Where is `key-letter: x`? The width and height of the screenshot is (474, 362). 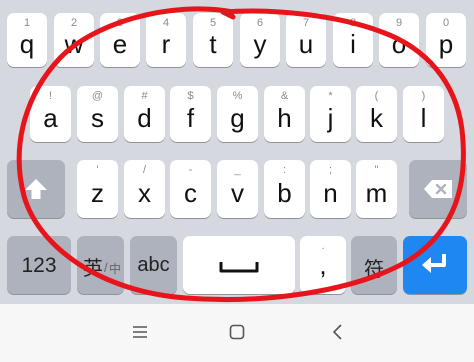
key-letter: x is located at coordinates (144, 193).